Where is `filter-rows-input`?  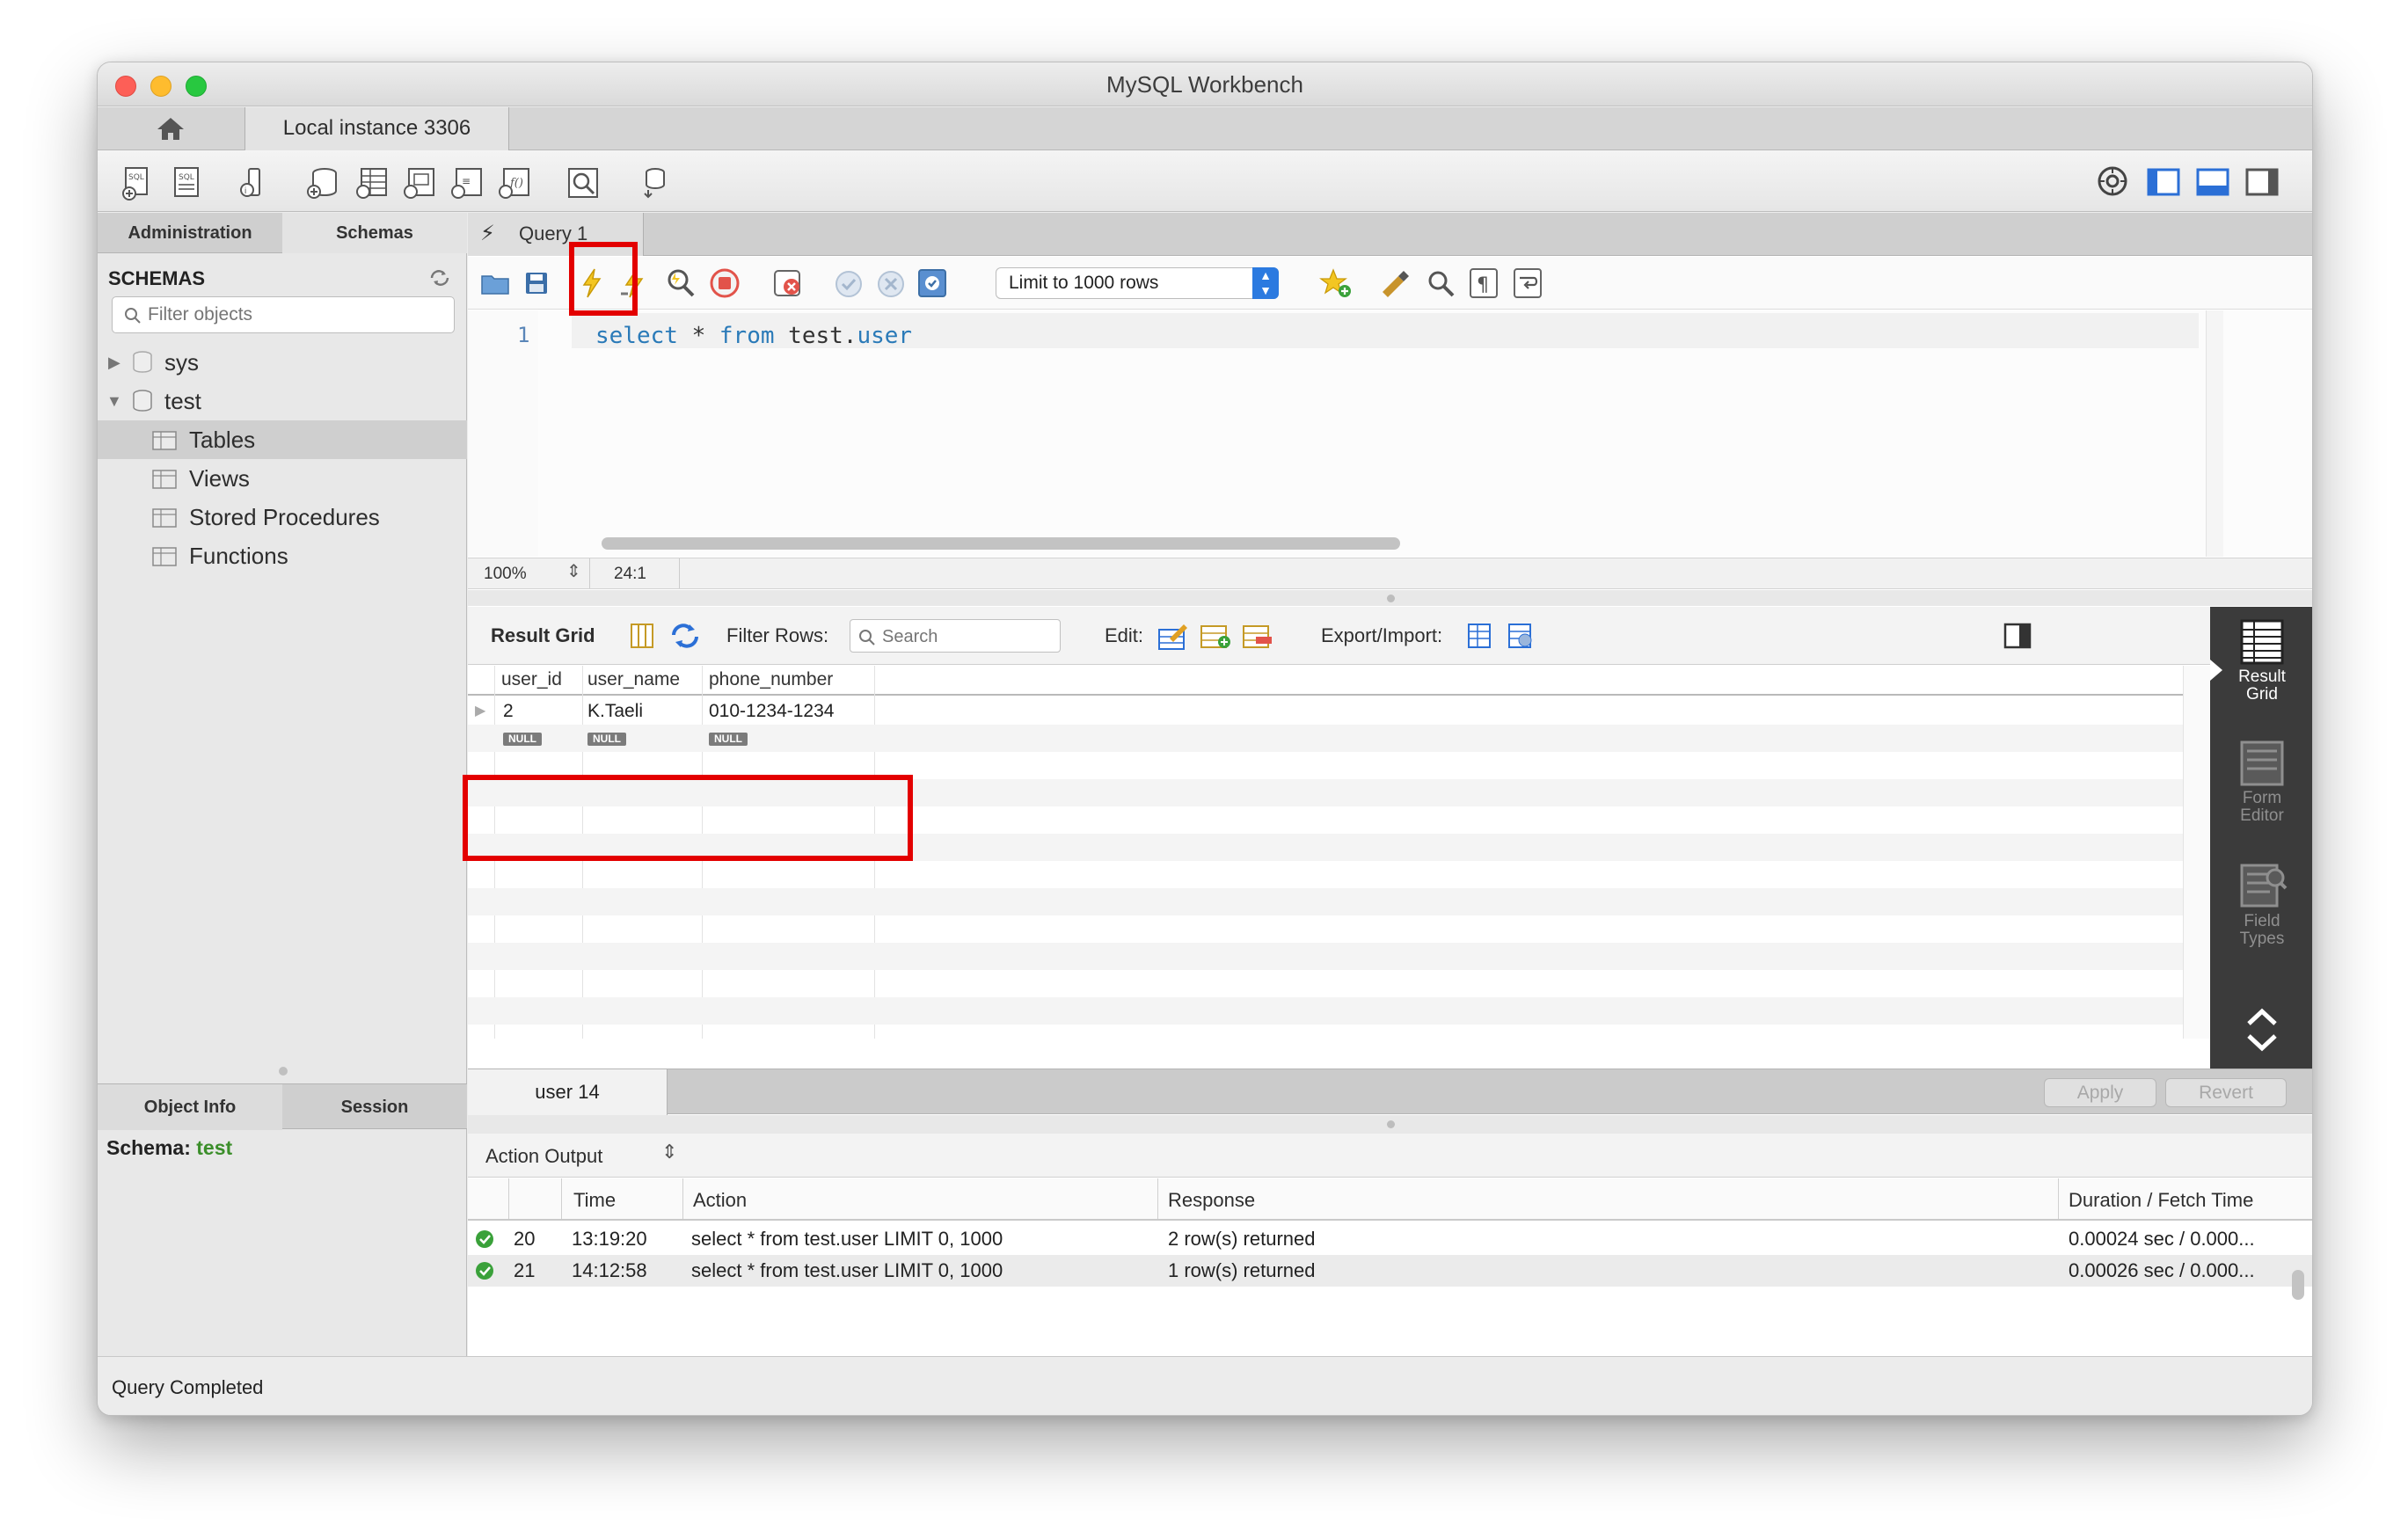 filter-rows-input is located at coordinates (965, 636).